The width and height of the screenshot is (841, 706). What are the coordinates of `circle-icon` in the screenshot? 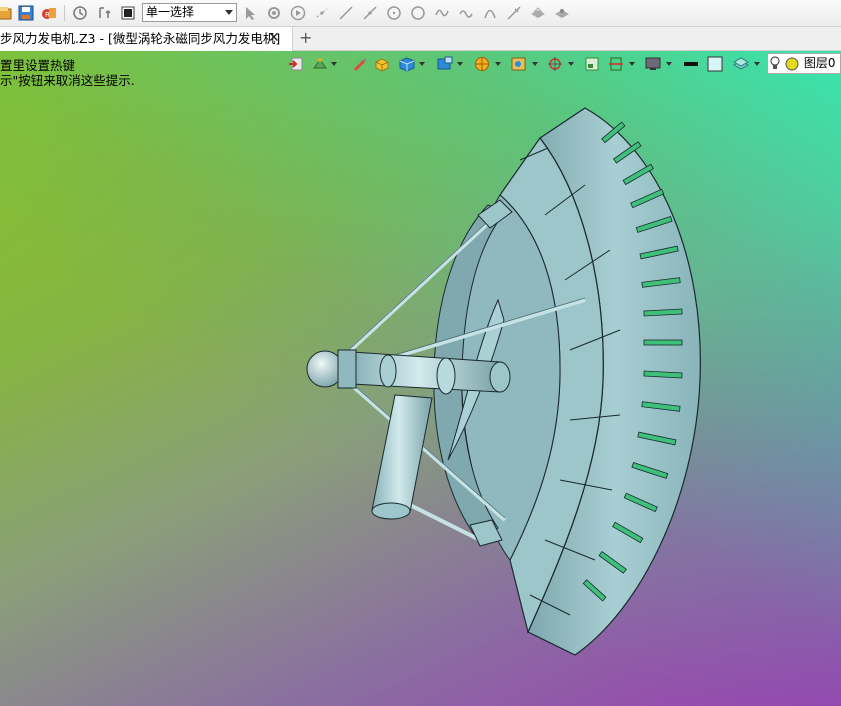 It's located at (418, 13).